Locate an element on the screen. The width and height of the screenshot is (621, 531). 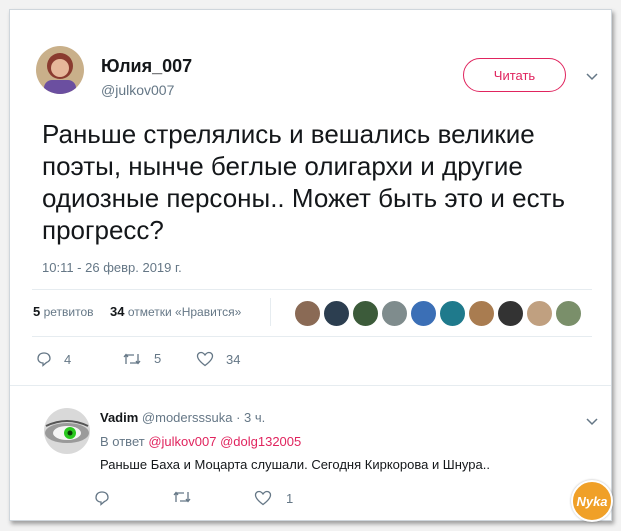
likes-label: отметки «Нравится» is located at coordinates (184, 312).